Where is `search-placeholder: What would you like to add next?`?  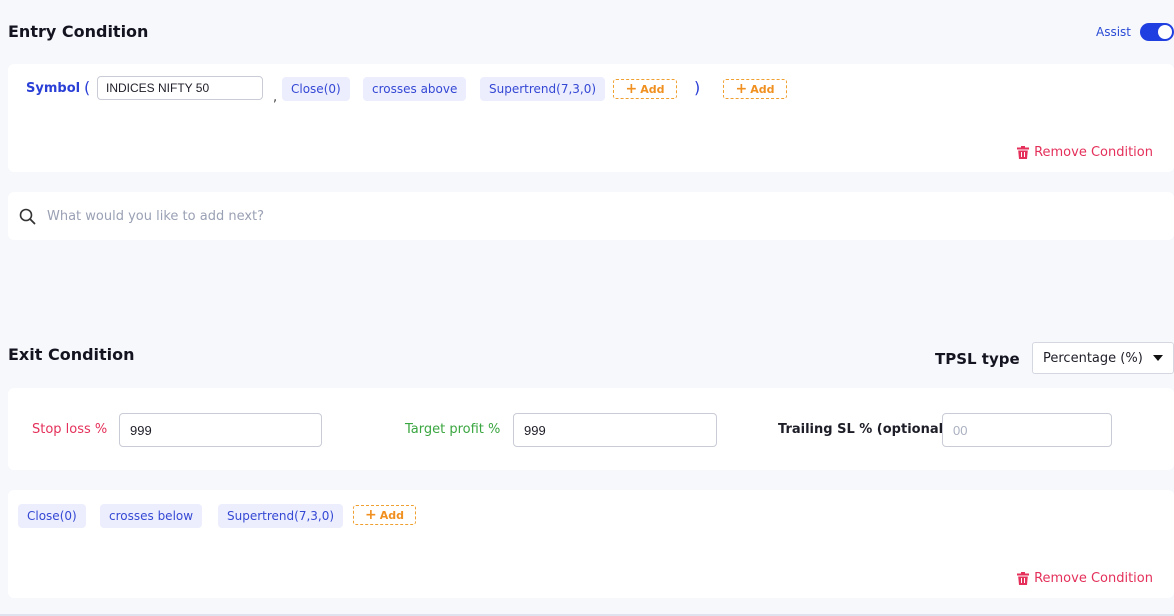 search-placeholder: What would you like to add next? is located at coordinates (156, 216).